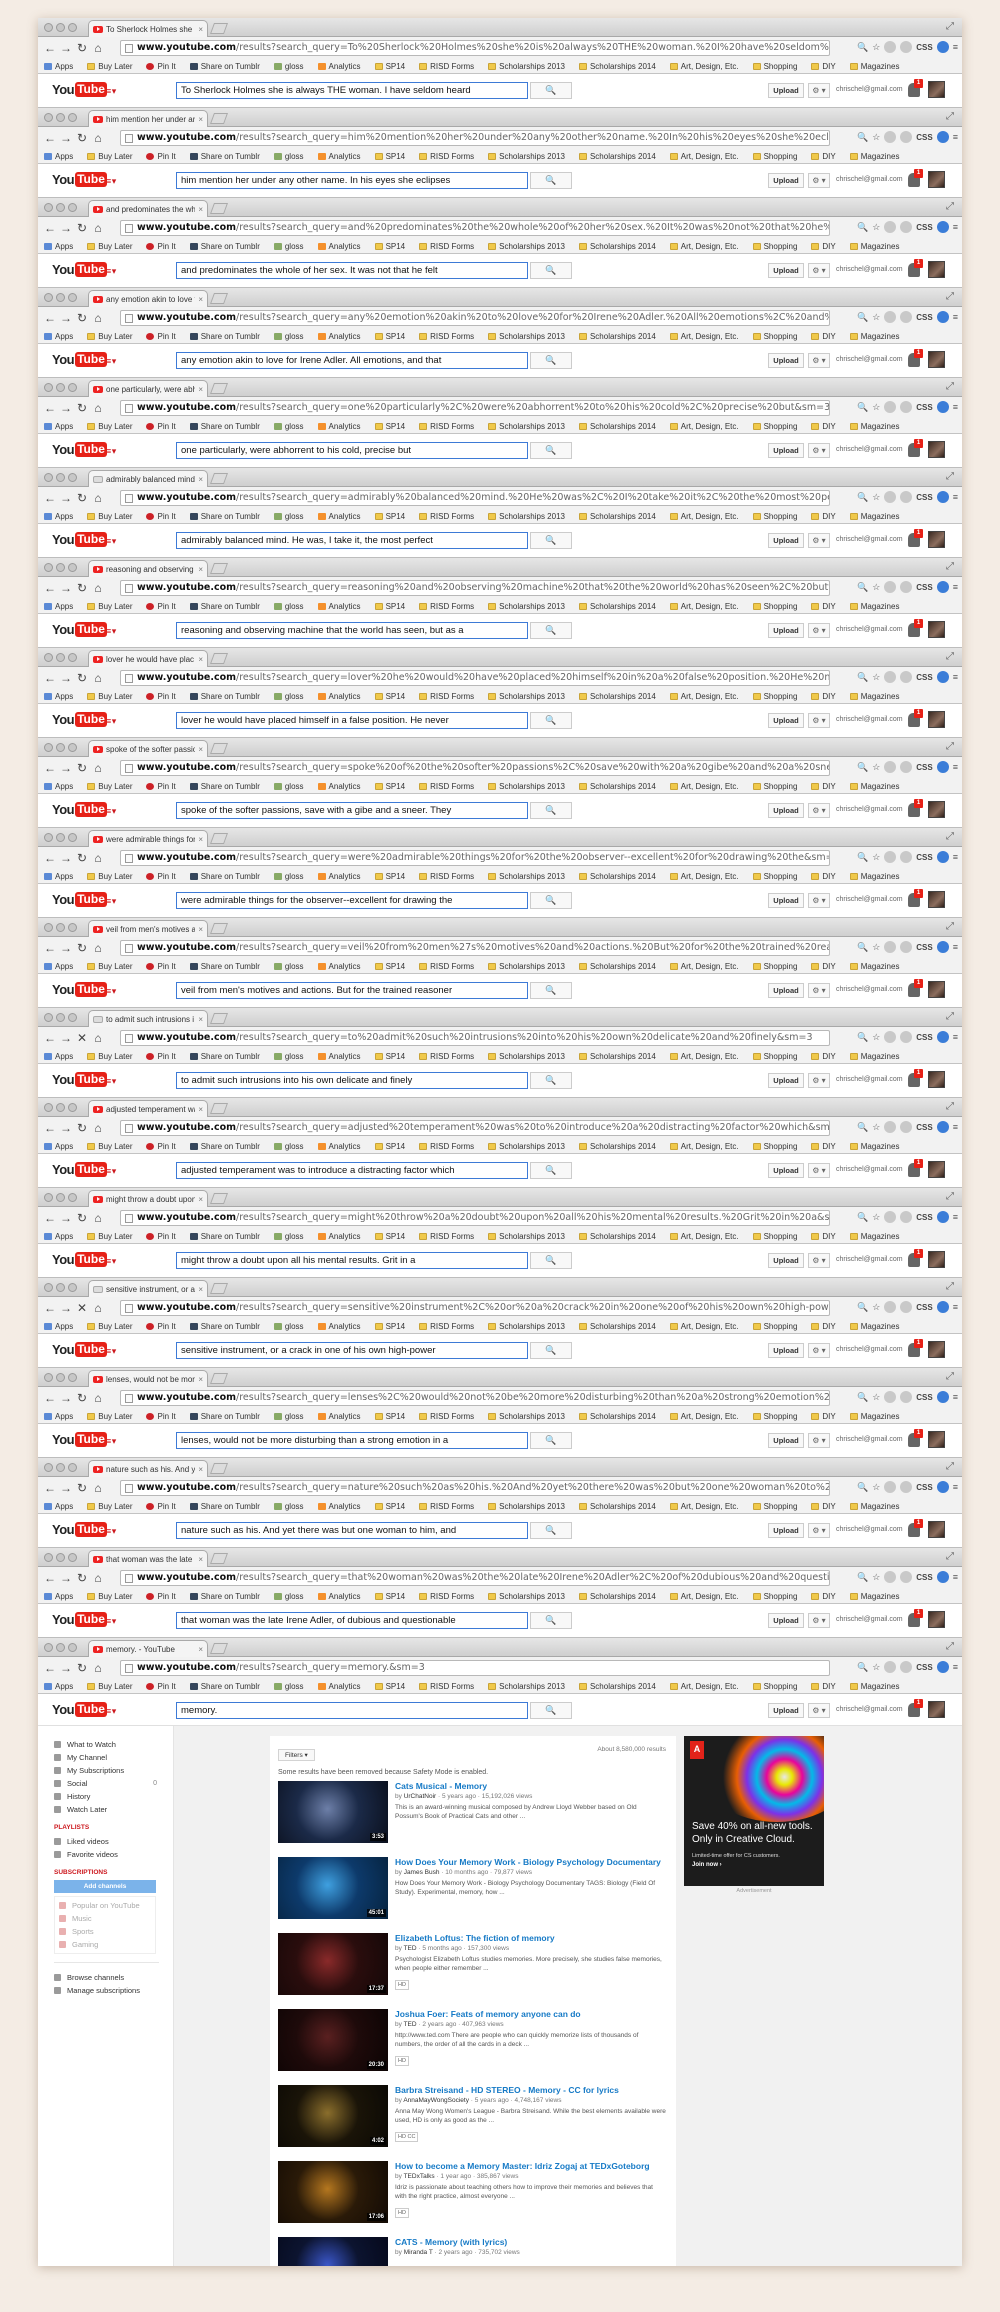 The height and width of the screenshot is (2312, 1000). Describe the element at coordinates (161, 1056) in the screenshot. I see `bookmark-item: Pin It` at that location.